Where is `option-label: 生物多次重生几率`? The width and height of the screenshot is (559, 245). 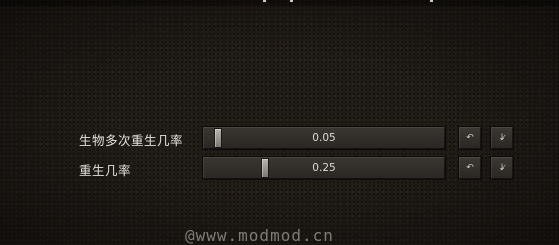
option-label: 生物多次重生几率 is located at coordinates (131, 140).